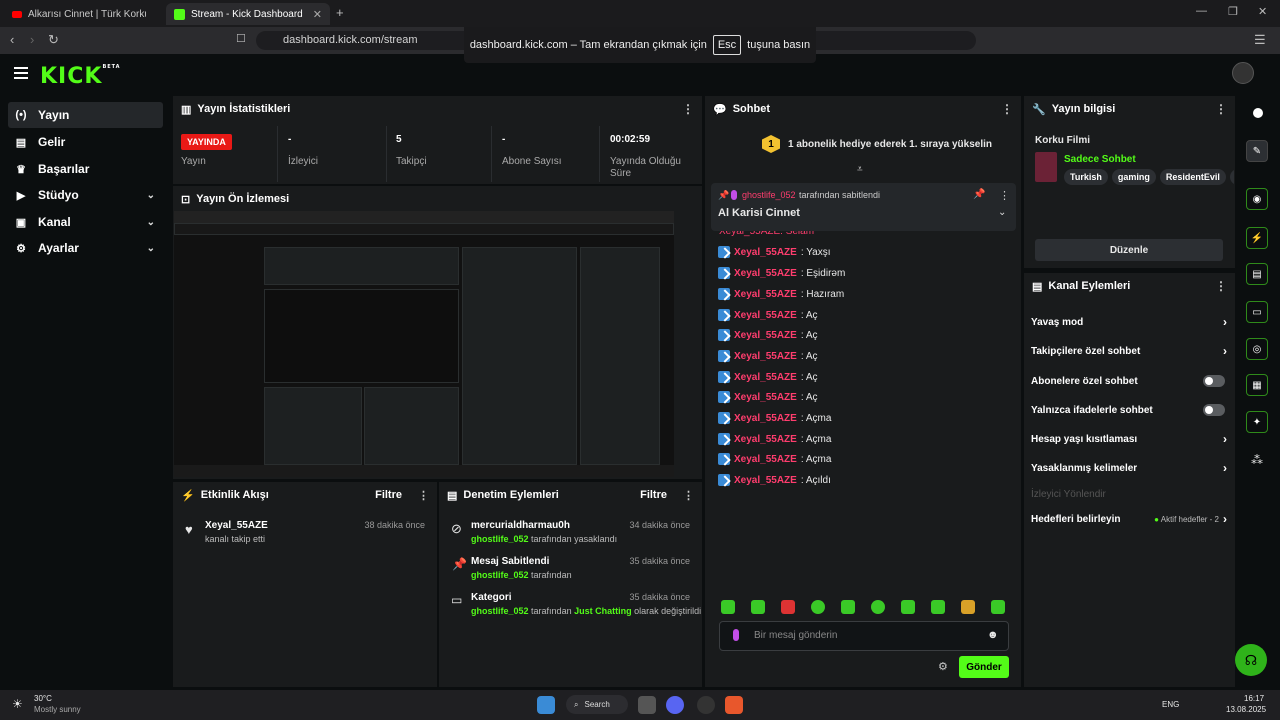  Describe the element at coordinates (984, 667) in the screenshot. I see `send-button: Gönder` at that location.